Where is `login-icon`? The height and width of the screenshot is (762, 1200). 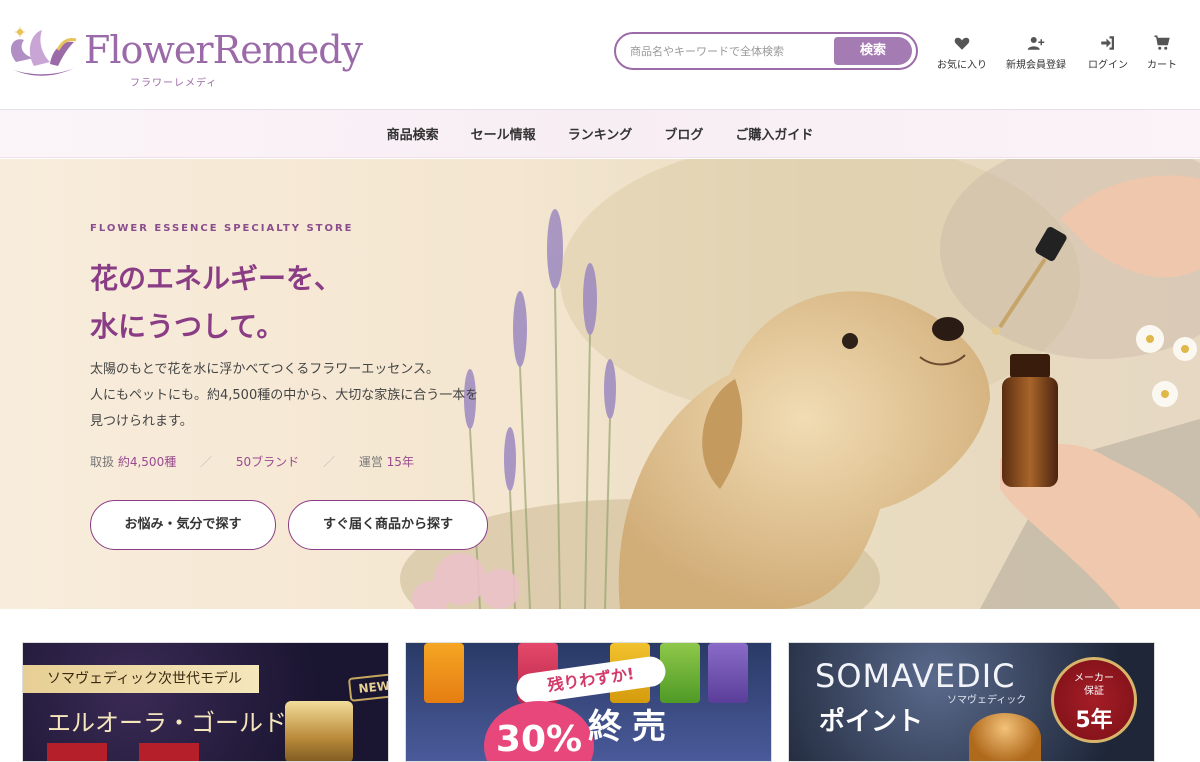 login-icon is located at coordinates (1107, 43).